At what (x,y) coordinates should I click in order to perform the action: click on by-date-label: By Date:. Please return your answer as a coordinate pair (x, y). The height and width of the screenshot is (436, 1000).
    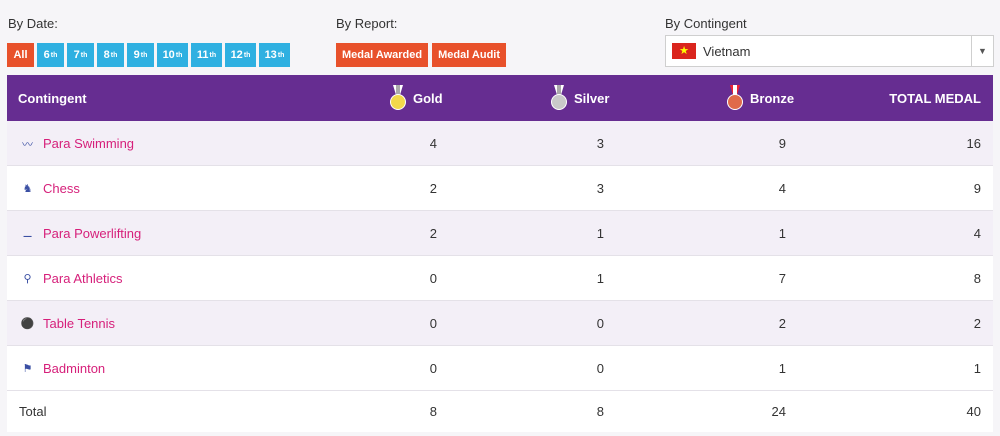
    Looking at the image, I should click on (33, 23).